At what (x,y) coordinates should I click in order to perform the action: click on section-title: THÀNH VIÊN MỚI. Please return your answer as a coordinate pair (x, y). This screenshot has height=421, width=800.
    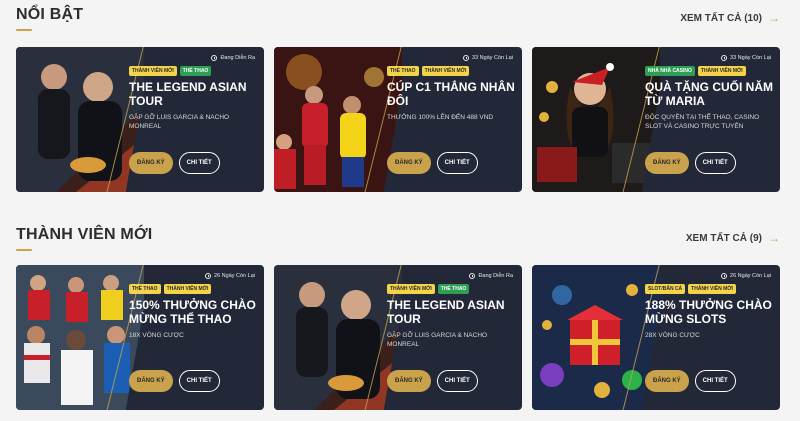
    Looking at the image, I should click on (84, 234).